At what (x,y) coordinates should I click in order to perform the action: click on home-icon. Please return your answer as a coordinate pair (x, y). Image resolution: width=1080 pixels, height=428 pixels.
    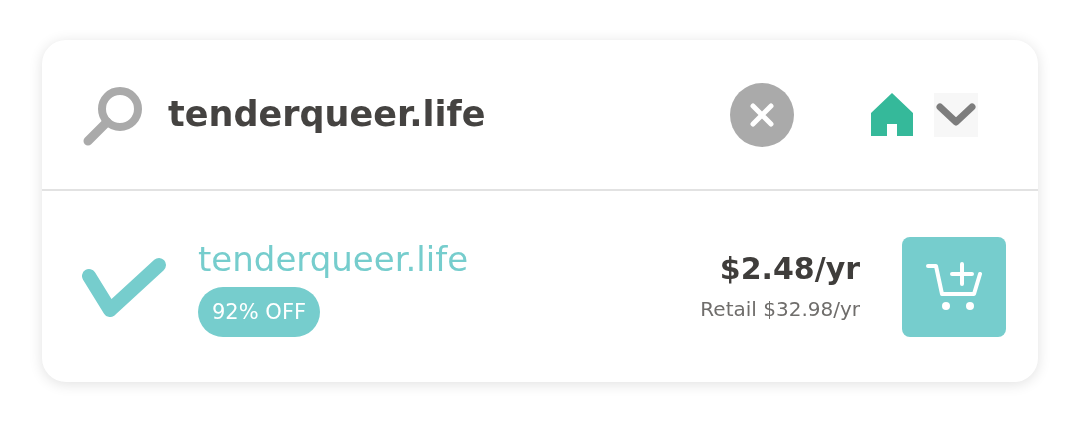
    Looking at the image, I should click on (892, 114).